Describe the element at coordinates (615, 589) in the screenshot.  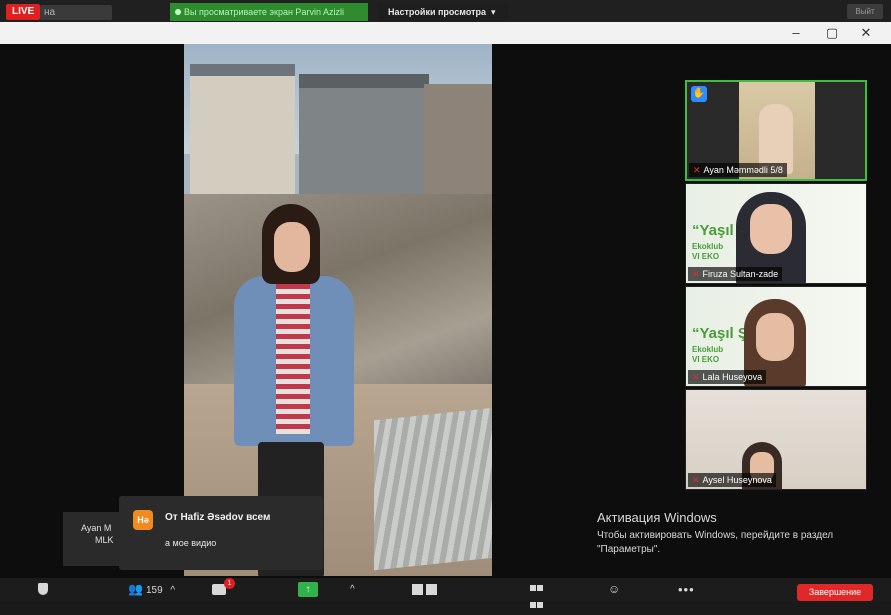
I see `reaction-icon: ☺` at that location.